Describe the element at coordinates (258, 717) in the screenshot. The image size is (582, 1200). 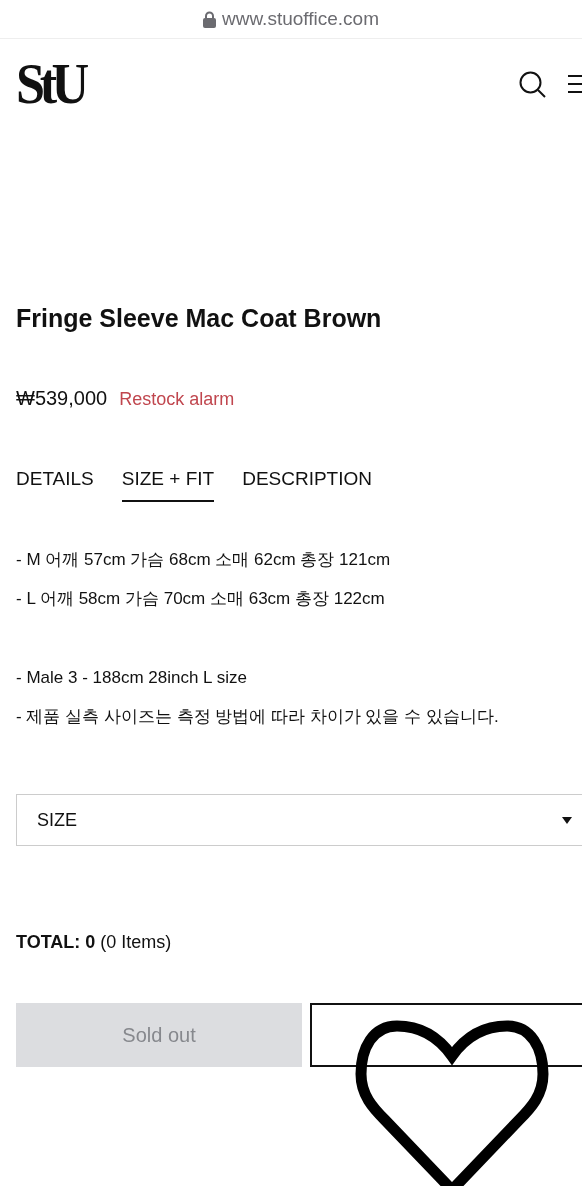
I see `size-fit-text: - 제품 실측 사이즈는 측정 방법에 따라 차이가 있을 수 있습니다.` at that location.